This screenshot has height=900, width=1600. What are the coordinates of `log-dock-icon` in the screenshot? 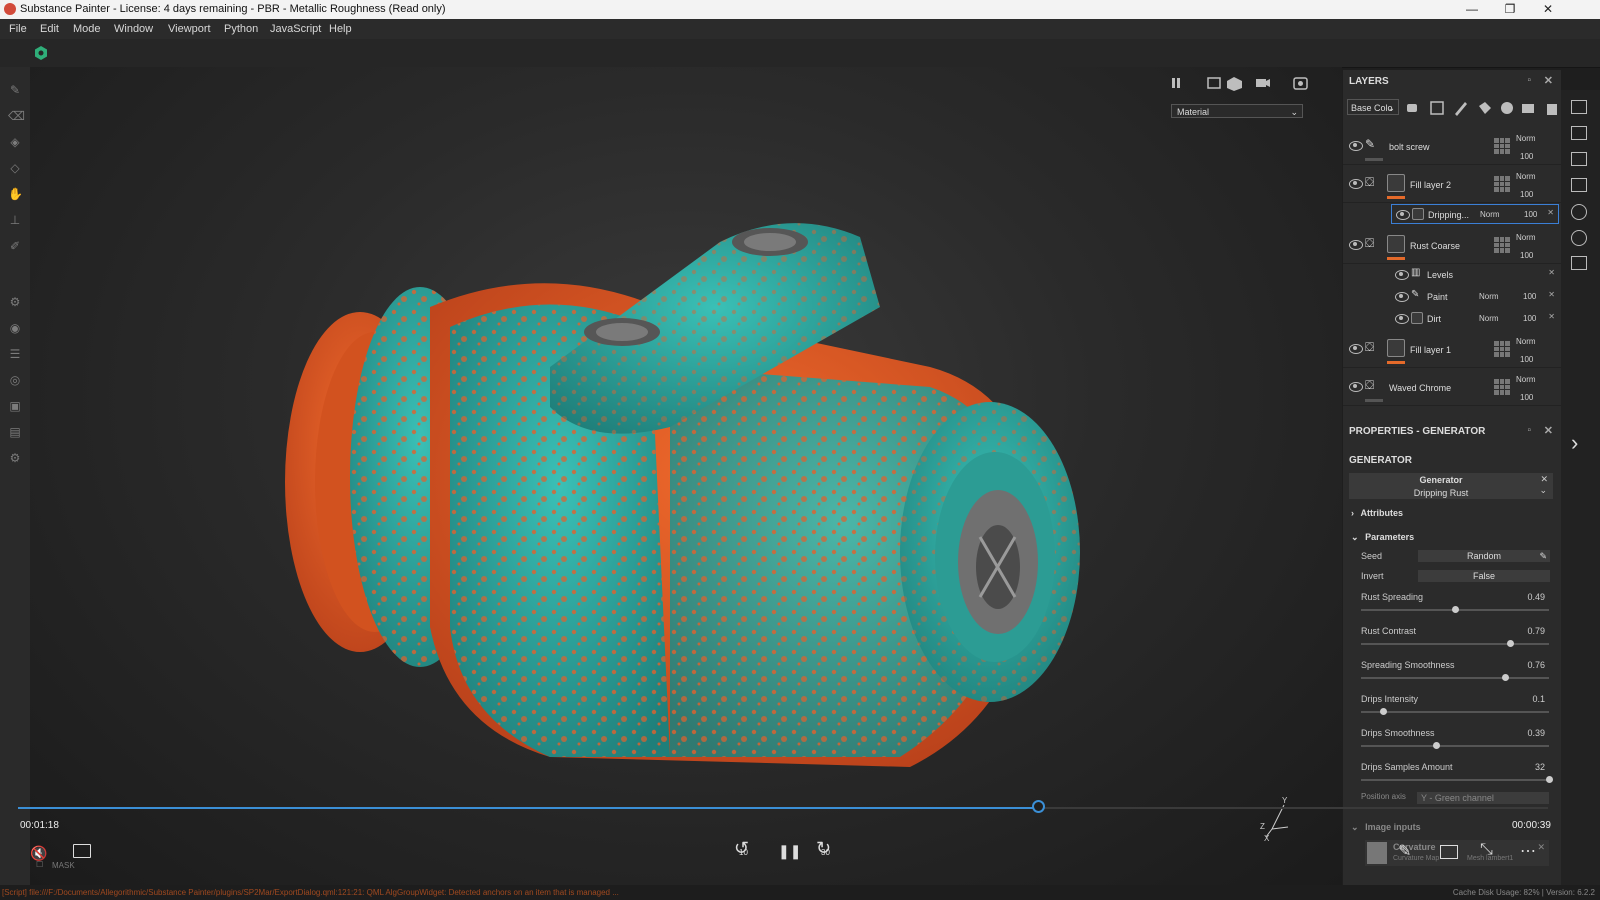 It's located at (1579, 263).